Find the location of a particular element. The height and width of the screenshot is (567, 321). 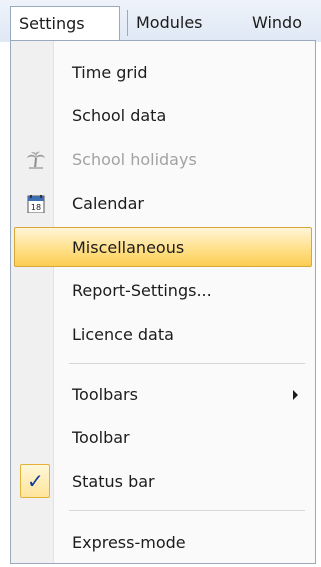

menu-item-label: Express-mode is located at coordinates (129, 542).